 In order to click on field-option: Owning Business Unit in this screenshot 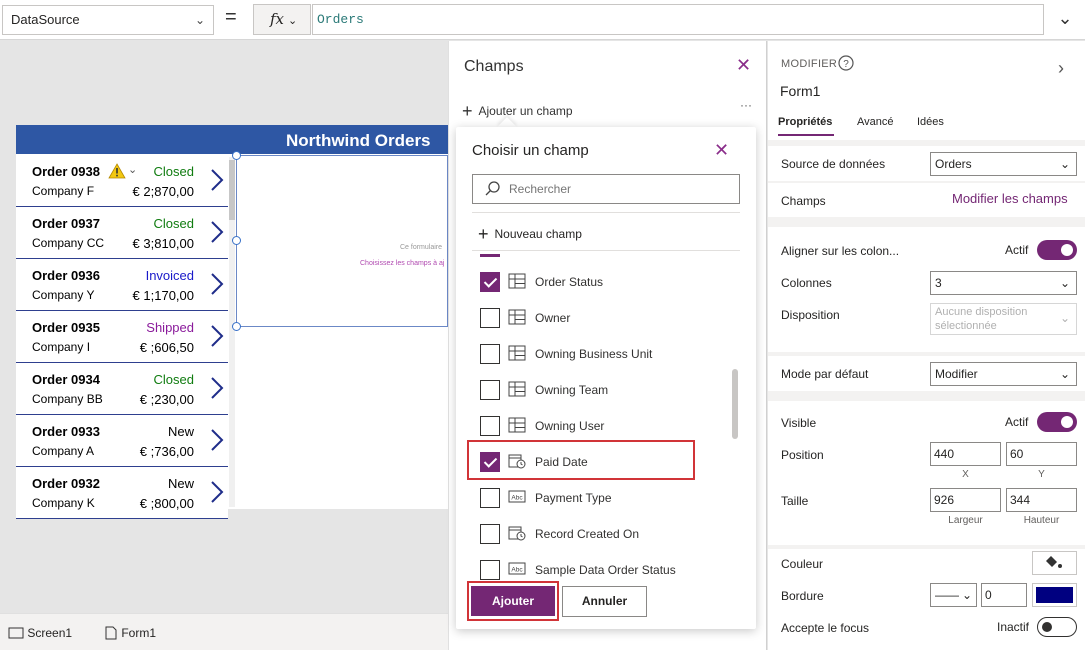, I will do `click(585, 354)`.